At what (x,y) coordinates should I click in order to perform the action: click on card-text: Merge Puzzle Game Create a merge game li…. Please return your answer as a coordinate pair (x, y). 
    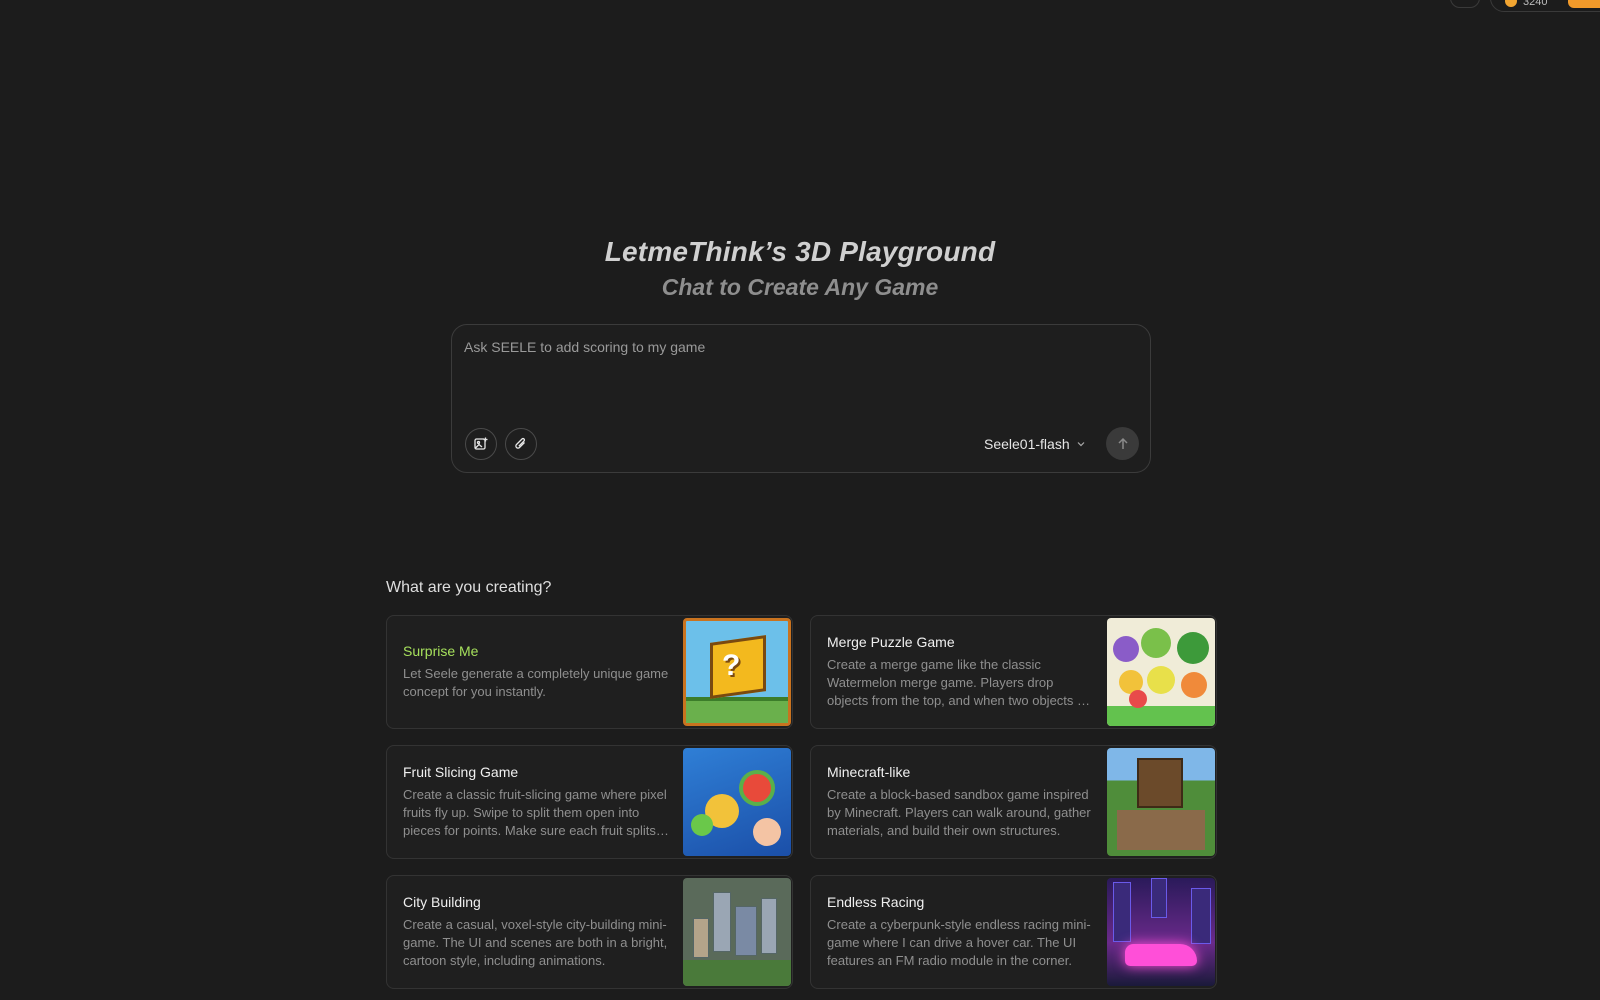
    Looking at the image, I should click on (962, 672).